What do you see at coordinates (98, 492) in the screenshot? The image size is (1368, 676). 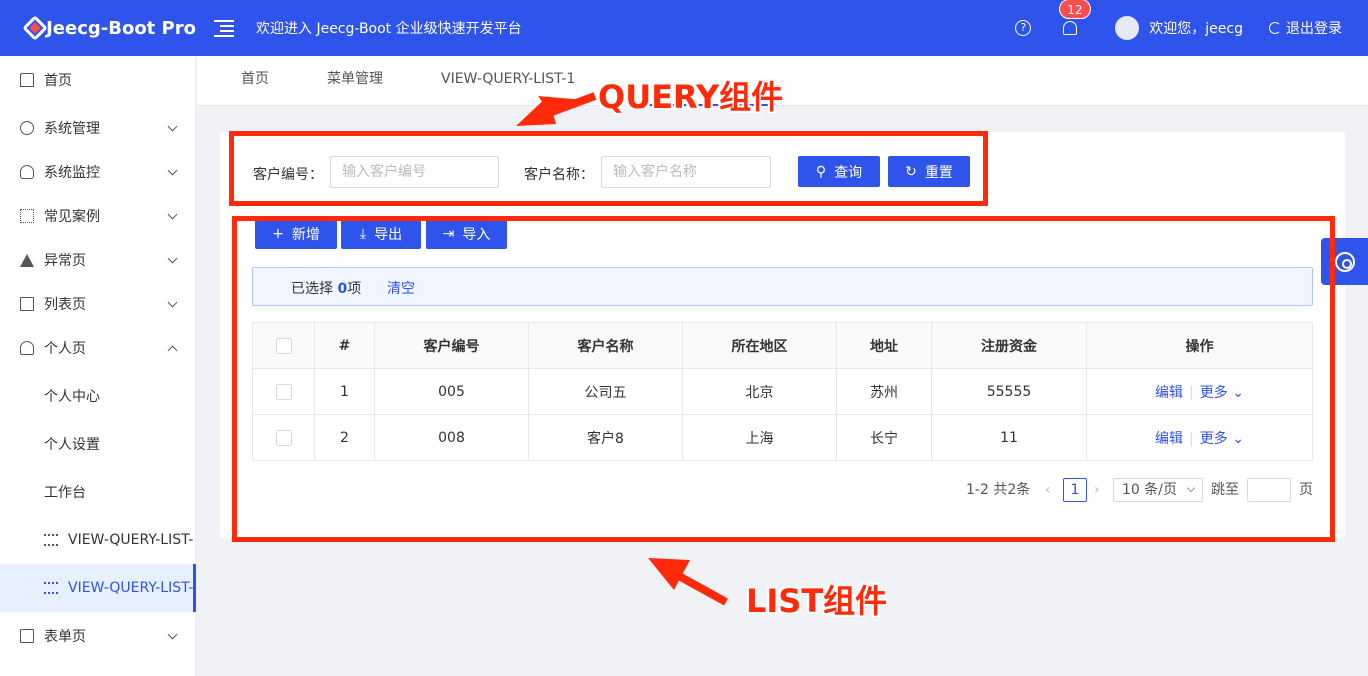 I see `sidebar-item-workbench: 工作台` at bounding box center [98, 492].